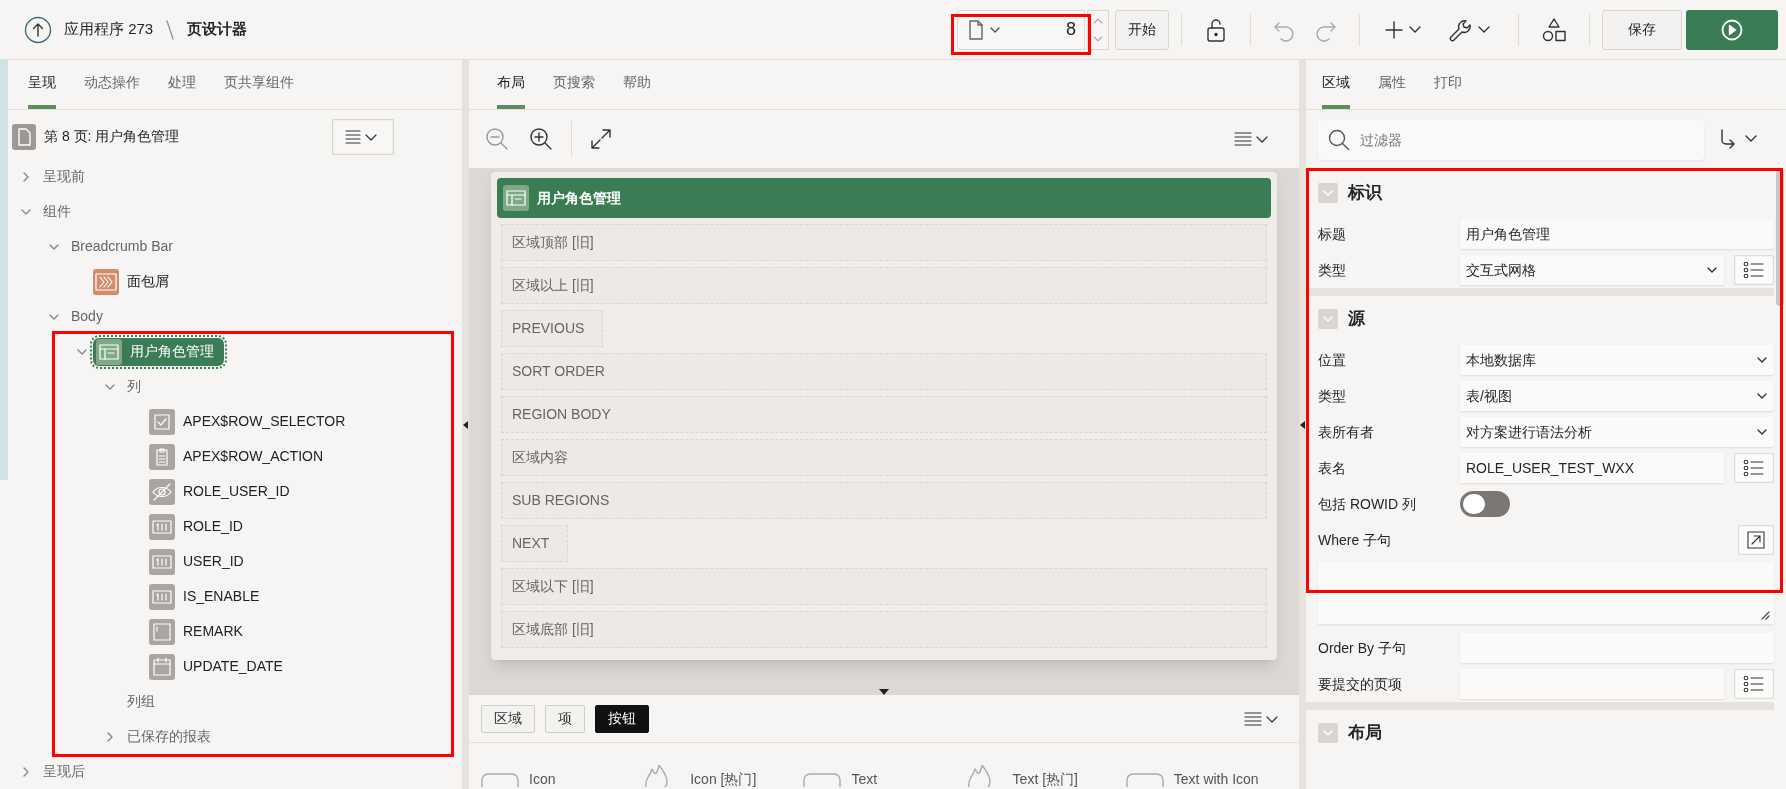 This screenshot has height=789, width=1786. I want to click on tree-node: APEX$ROW_SELECTOR, so click(264, 421).